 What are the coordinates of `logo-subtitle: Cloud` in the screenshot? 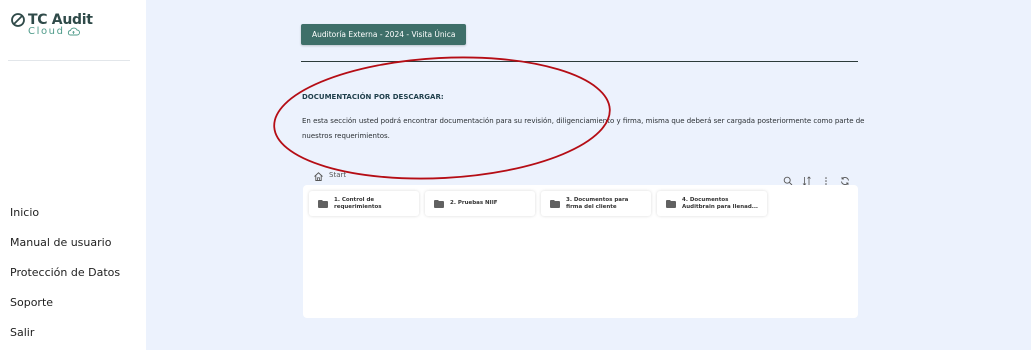 It's located at (46, 31).